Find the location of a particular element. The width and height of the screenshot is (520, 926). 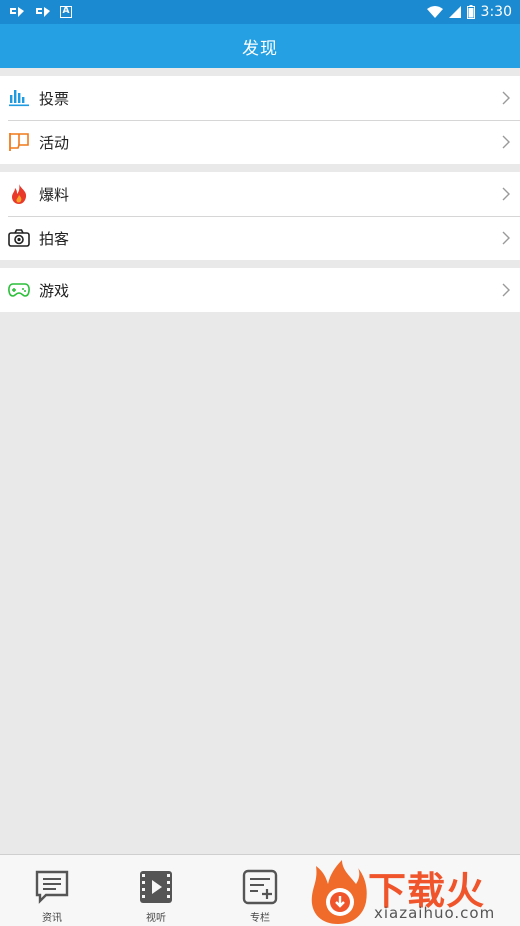

camera-icon is located at coordinates (19, 238).